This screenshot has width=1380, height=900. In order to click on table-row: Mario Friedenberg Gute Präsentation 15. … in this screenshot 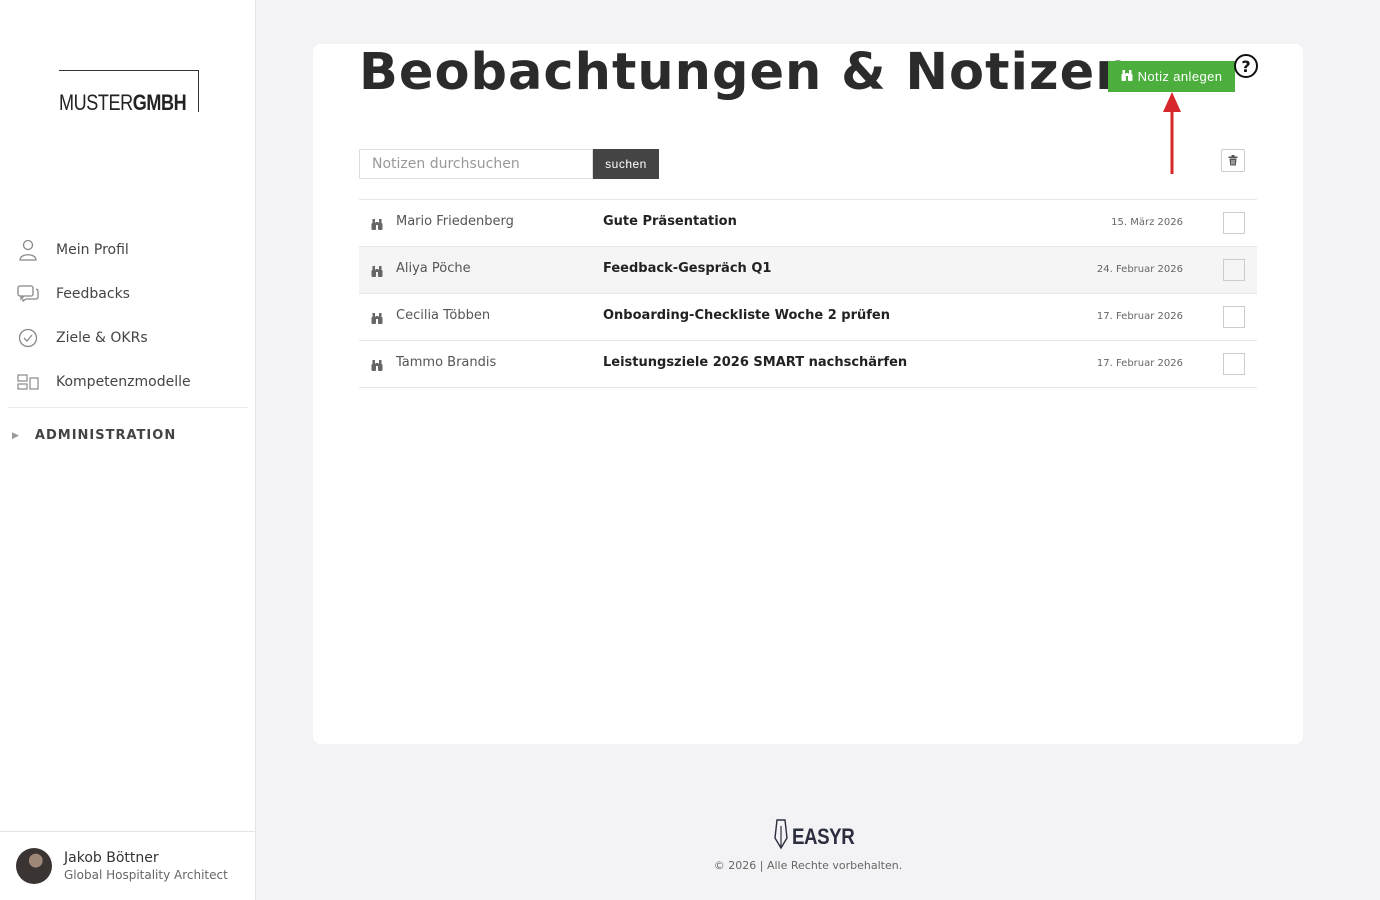, I will do `click(808, 223)`.